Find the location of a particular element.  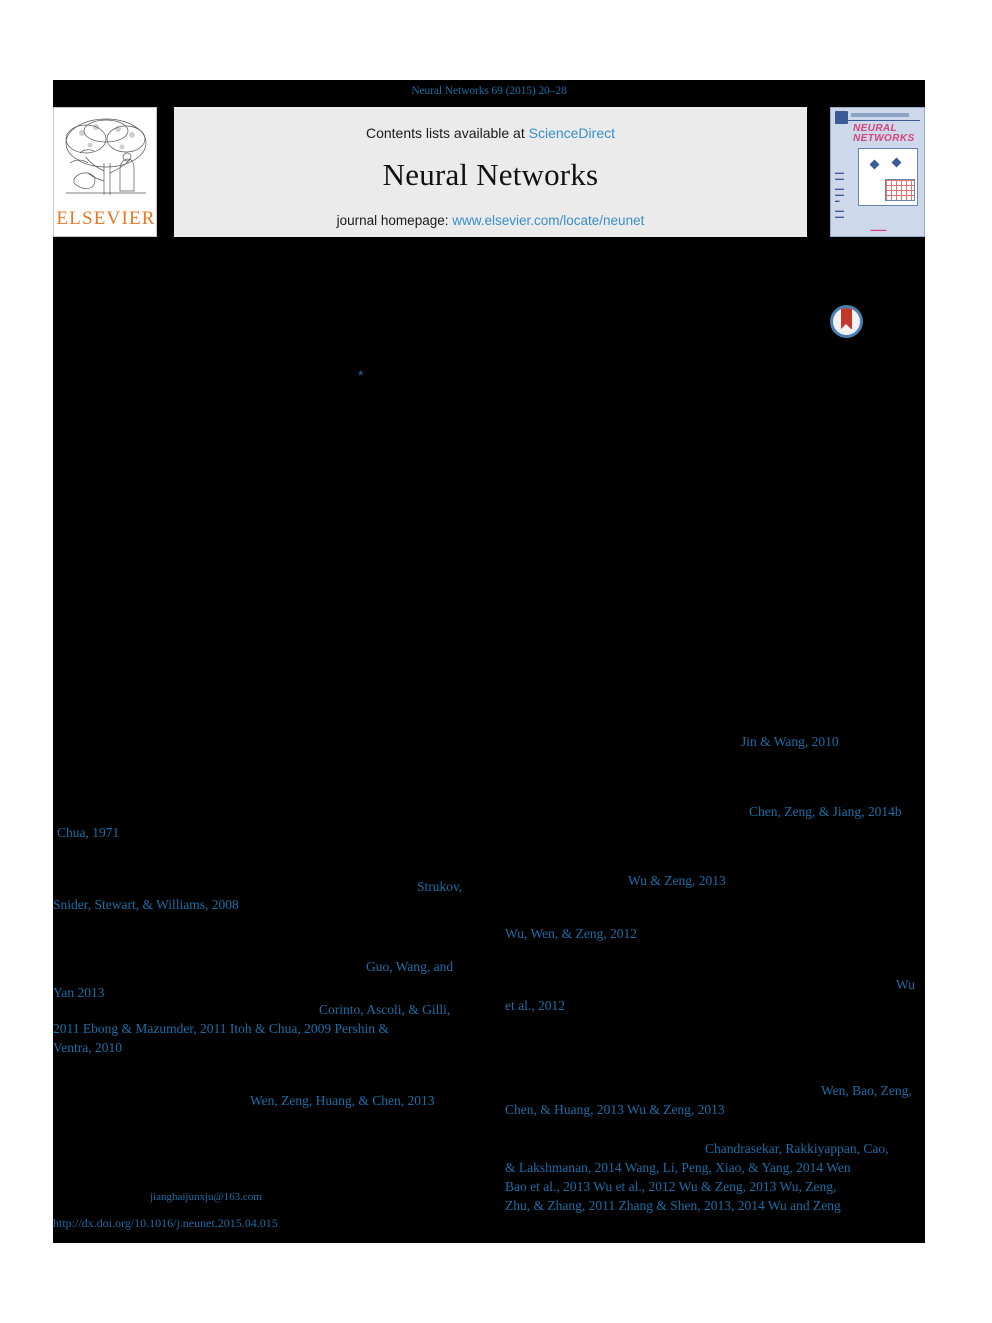

cover-title: NEURAL NETWORKS is located at coordinates (888, 134).